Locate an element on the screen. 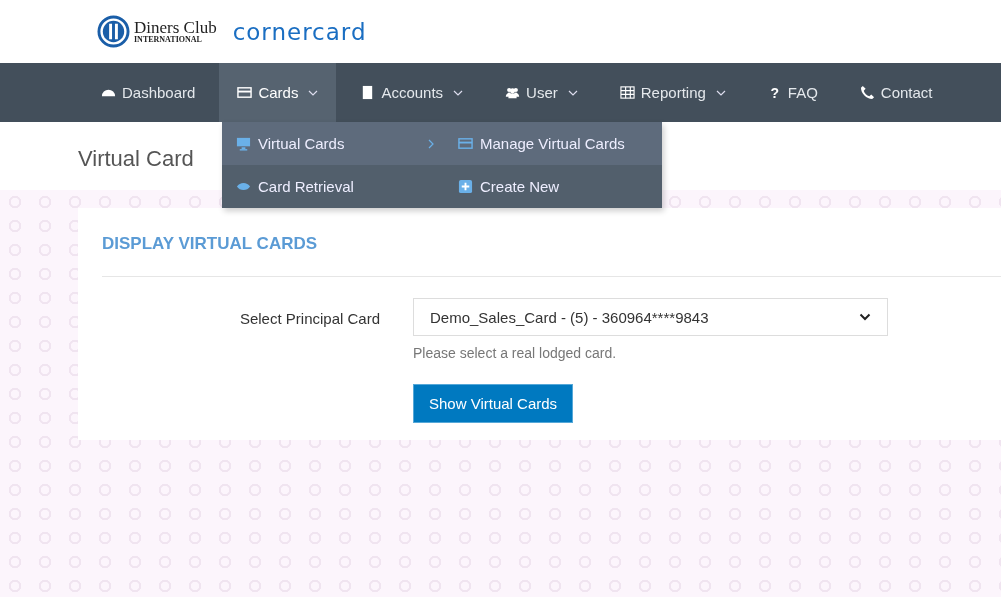 The image size is (1001, 597). nav-tab: Cards is located at coordinates (278, 92).